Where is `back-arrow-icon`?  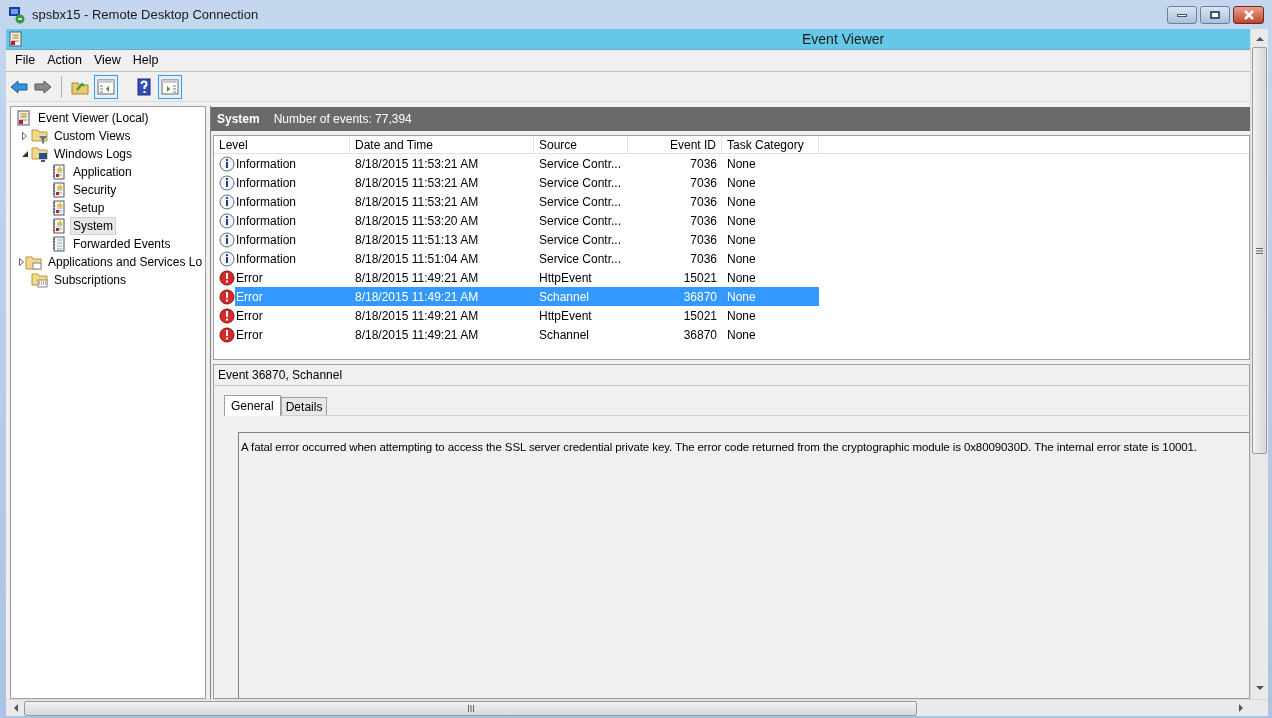
back-arrow-icon is located at coordinates (19, 86).